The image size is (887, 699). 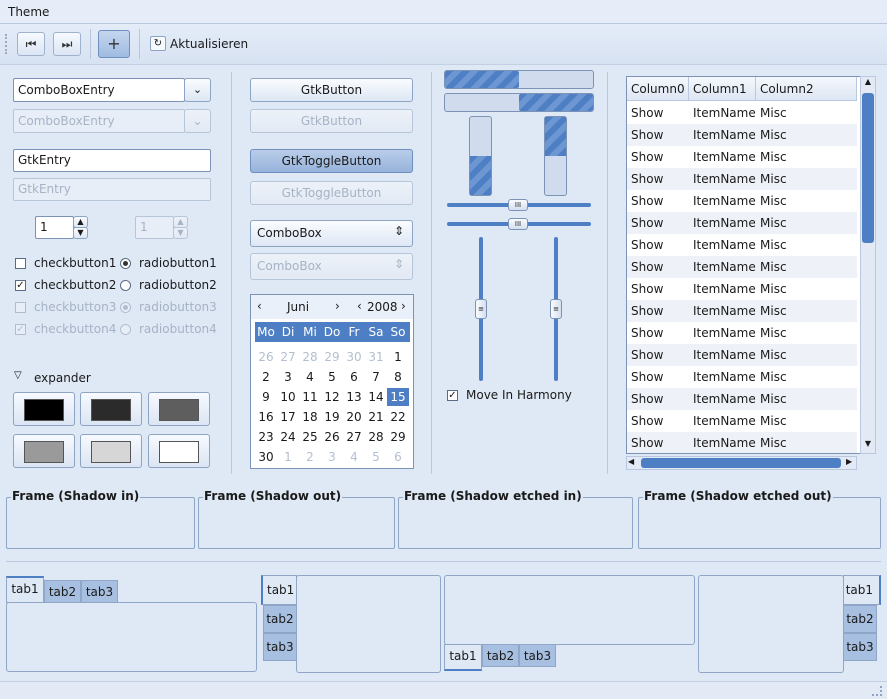 I want to click on refresh-icon: ↻, so click(x=158, y=43).